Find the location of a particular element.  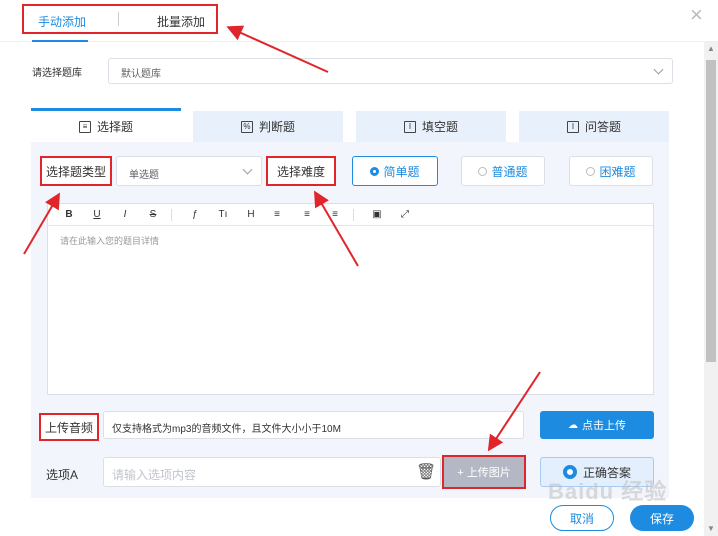

tab-divider is located at coordinates (118, 19).